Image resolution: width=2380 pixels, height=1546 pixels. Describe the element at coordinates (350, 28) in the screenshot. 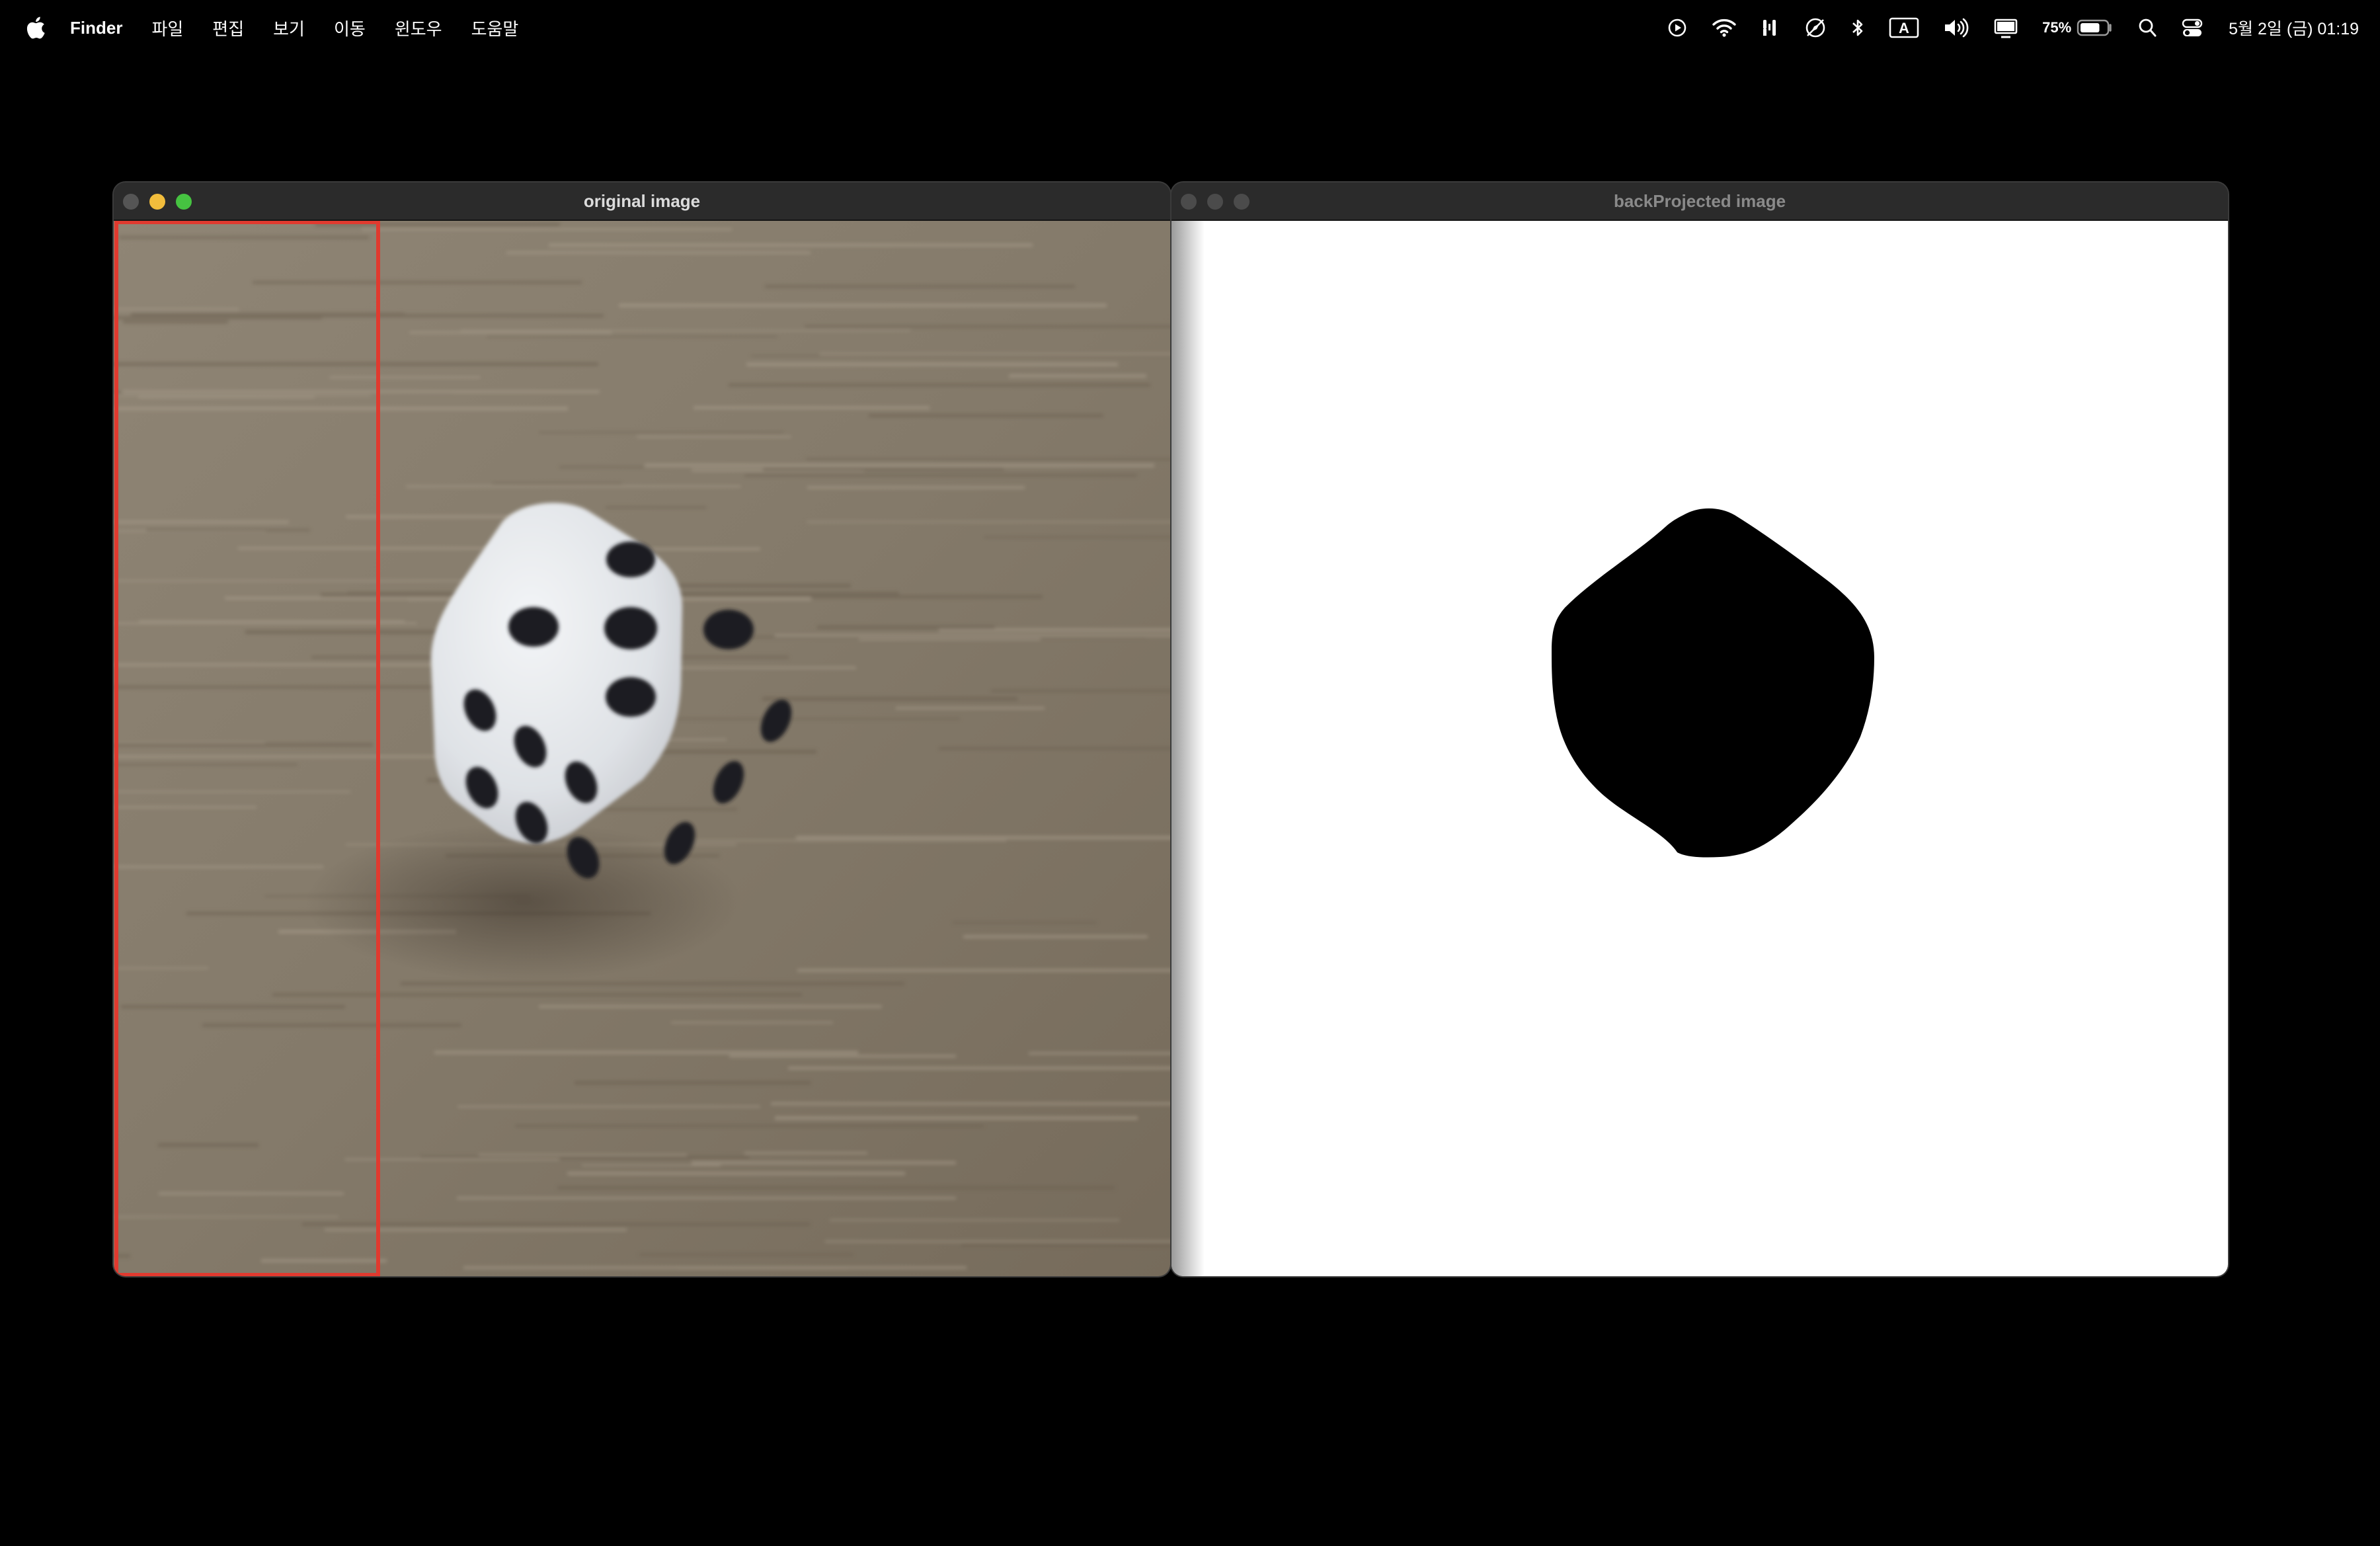

I see `menu-go: 이동` at that location.